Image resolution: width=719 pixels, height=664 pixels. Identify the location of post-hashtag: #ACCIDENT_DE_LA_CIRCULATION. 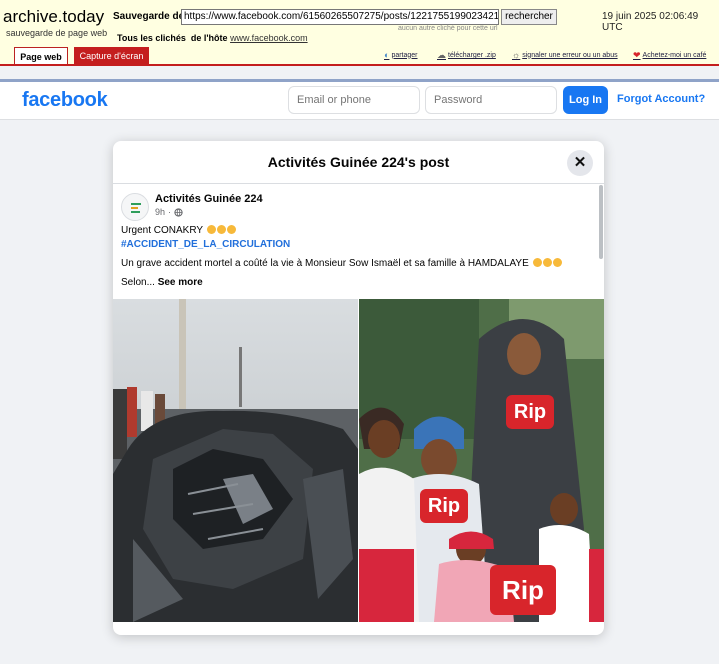
(205, 244).